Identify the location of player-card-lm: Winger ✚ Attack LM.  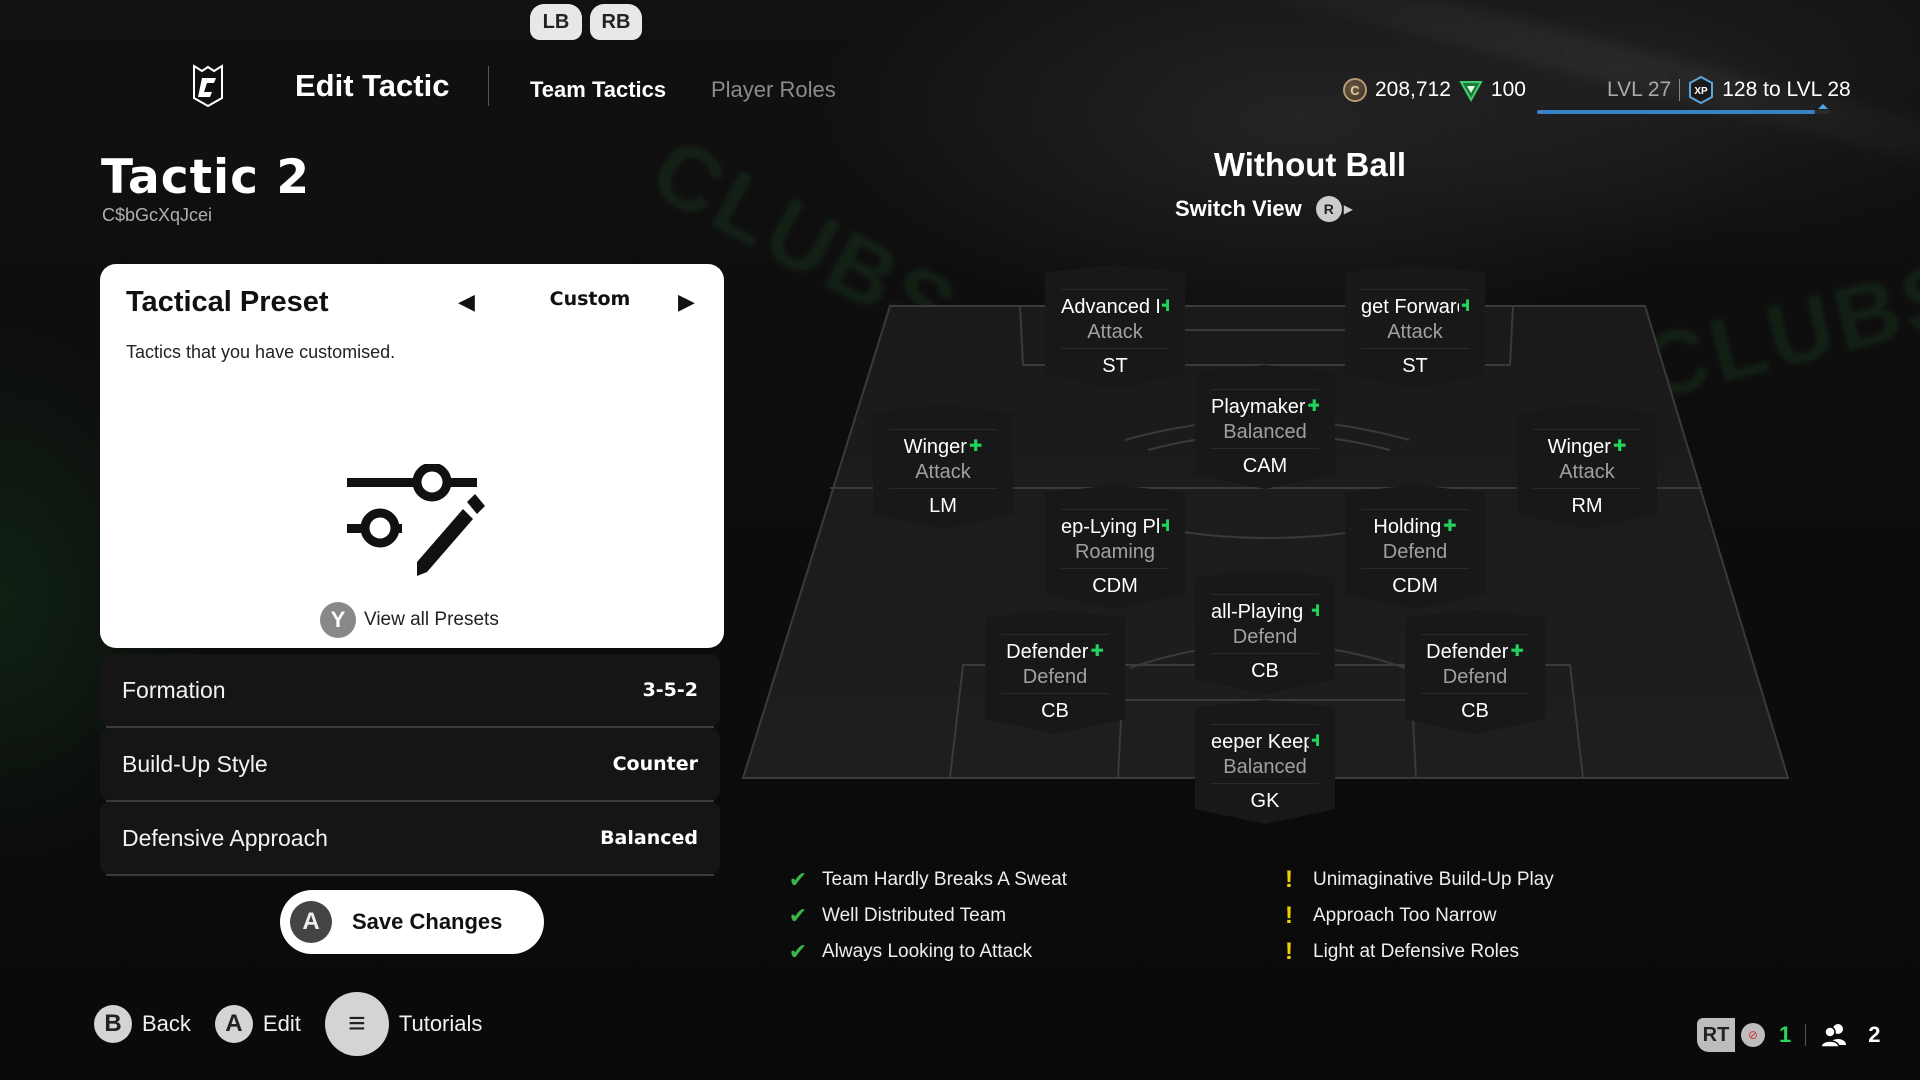
(943, 467).